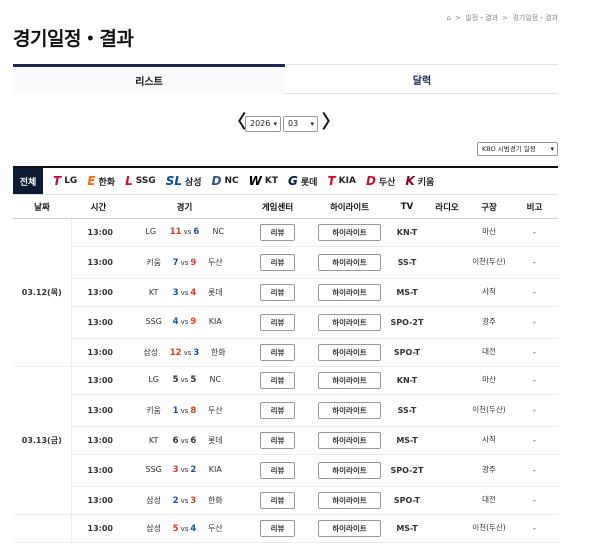 The width and height of the screenshot is (600, 557). I want to click on team-filter-item: K 키움, so click(419, 181).